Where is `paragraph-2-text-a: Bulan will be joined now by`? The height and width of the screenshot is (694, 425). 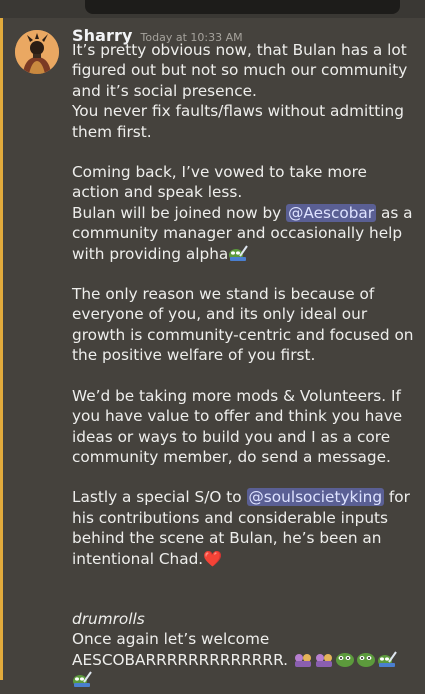 paragraph-2-text-a: Bulan will be joined now by is located at coordinates (179, 212).